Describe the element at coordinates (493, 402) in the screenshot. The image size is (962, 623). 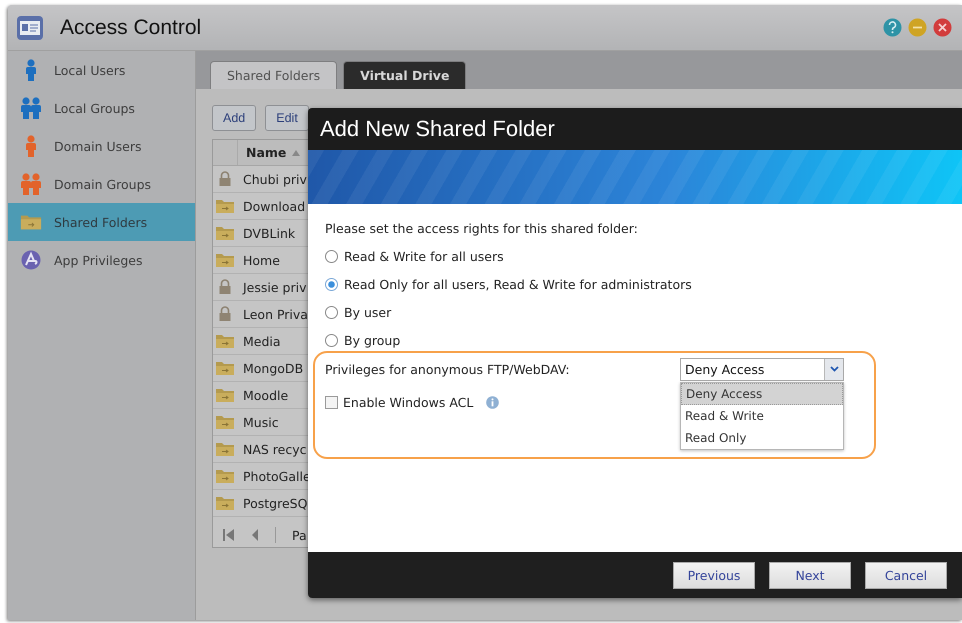
I see `info-icon` at that location.